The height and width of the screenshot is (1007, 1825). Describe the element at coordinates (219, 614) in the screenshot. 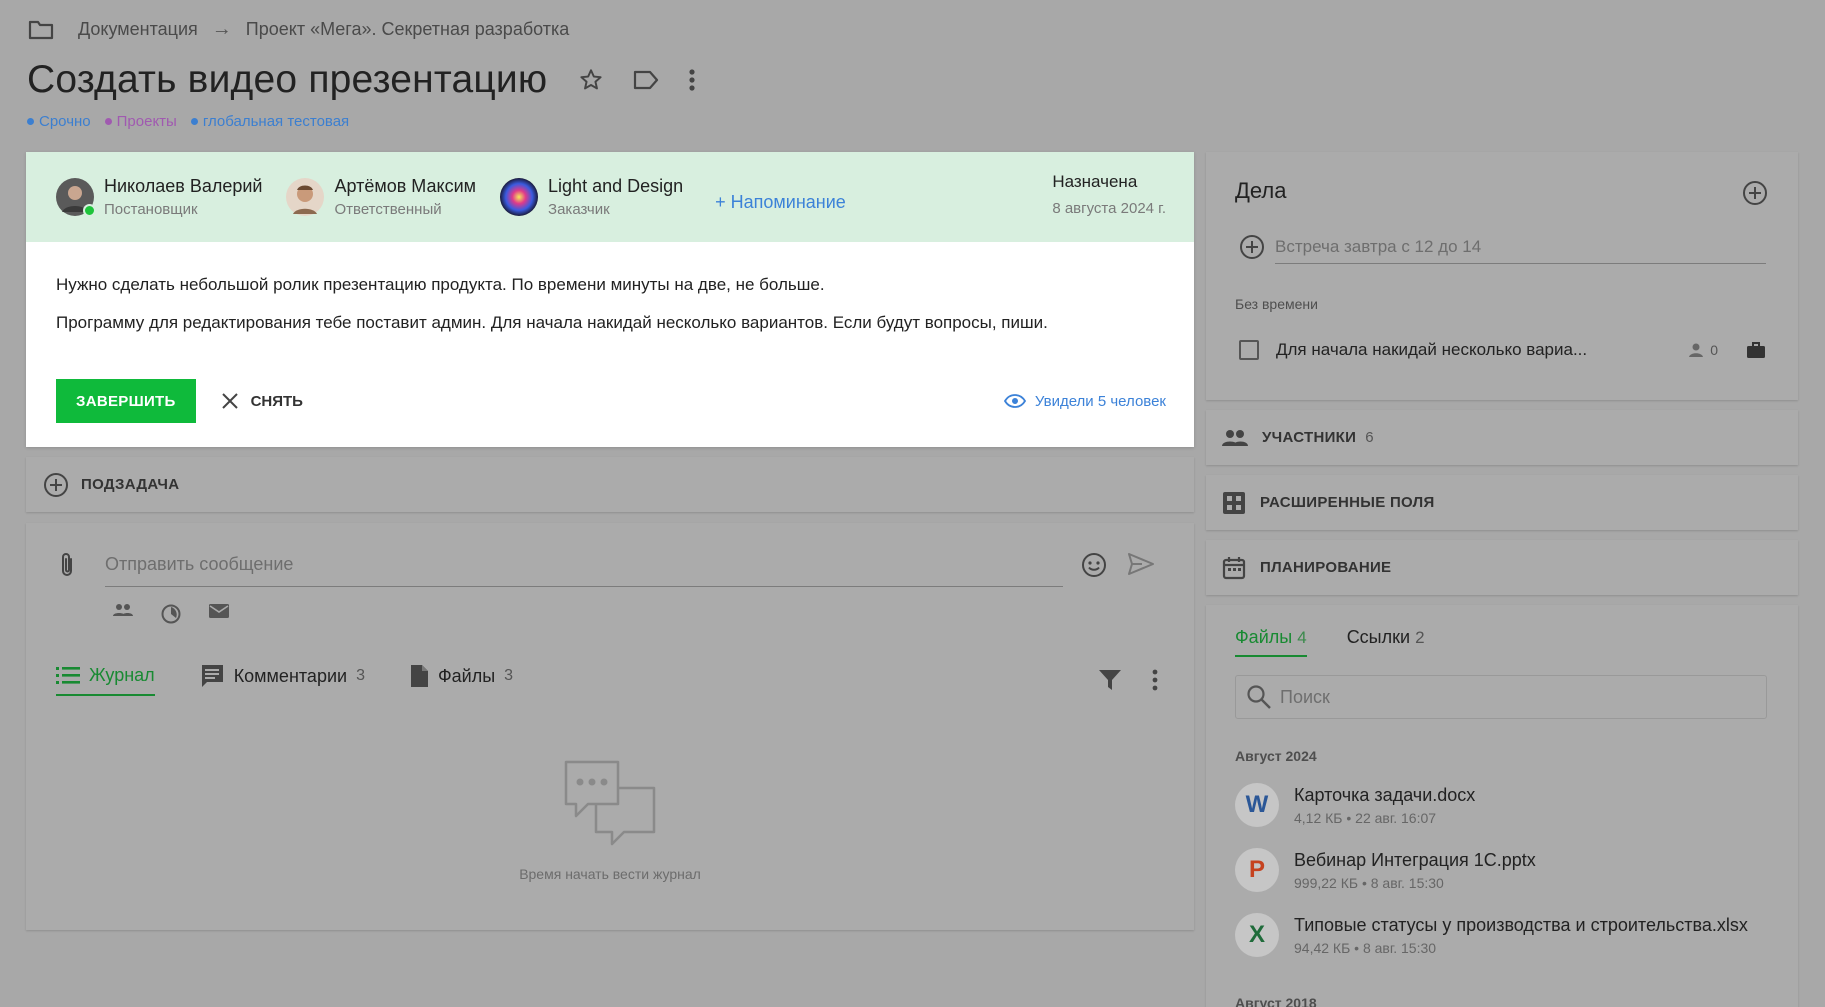

I see `mail-icon` at that location.